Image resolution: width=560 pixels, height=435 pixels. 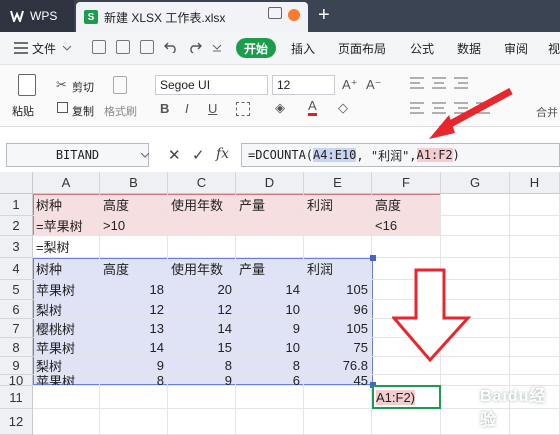 What do you see at coordinates (66, 247) in the screenshot?
I see `cell: =梨树` at bounding box center [66, 247].